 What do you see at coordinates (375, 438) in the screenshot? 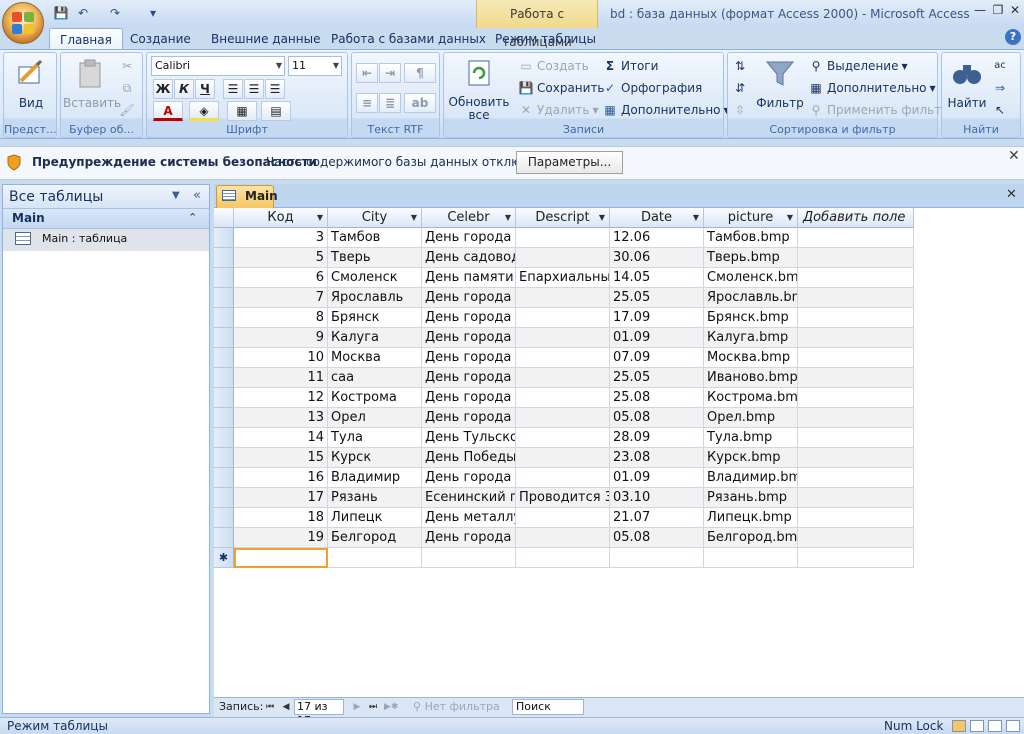
I see `table-cell: Тула` at bounding box center [375, 438].